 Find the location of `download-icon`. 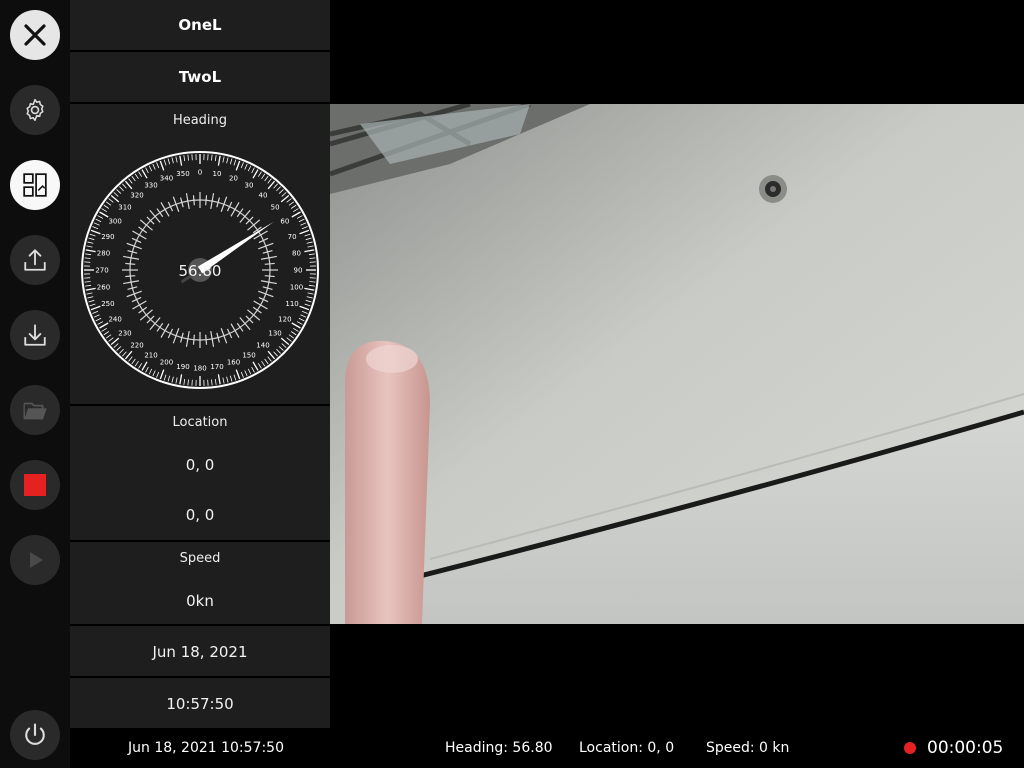

download-icon is located at coordinates (35, 335).